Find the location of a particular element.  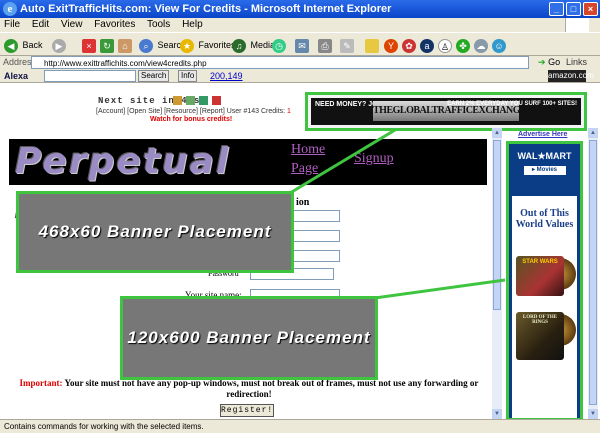

print-button: ⎙ is located at coordinates (326, 45).